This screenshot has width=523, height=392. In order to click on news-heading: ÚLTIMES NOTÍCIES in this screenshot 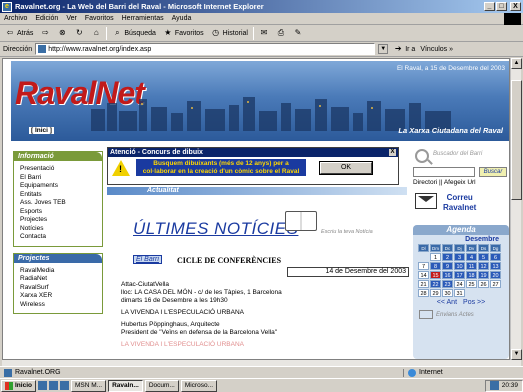, I will do `click(215, 229)`.